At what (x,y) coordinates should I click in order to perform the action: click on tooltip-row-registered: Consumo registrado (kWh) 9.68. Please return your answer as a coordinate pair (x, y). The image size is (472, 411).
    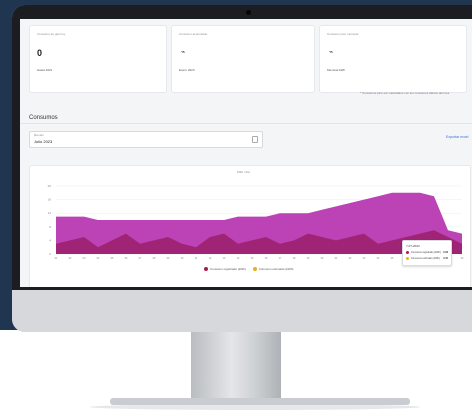
    Looking at the image, I should click on (427, 252).